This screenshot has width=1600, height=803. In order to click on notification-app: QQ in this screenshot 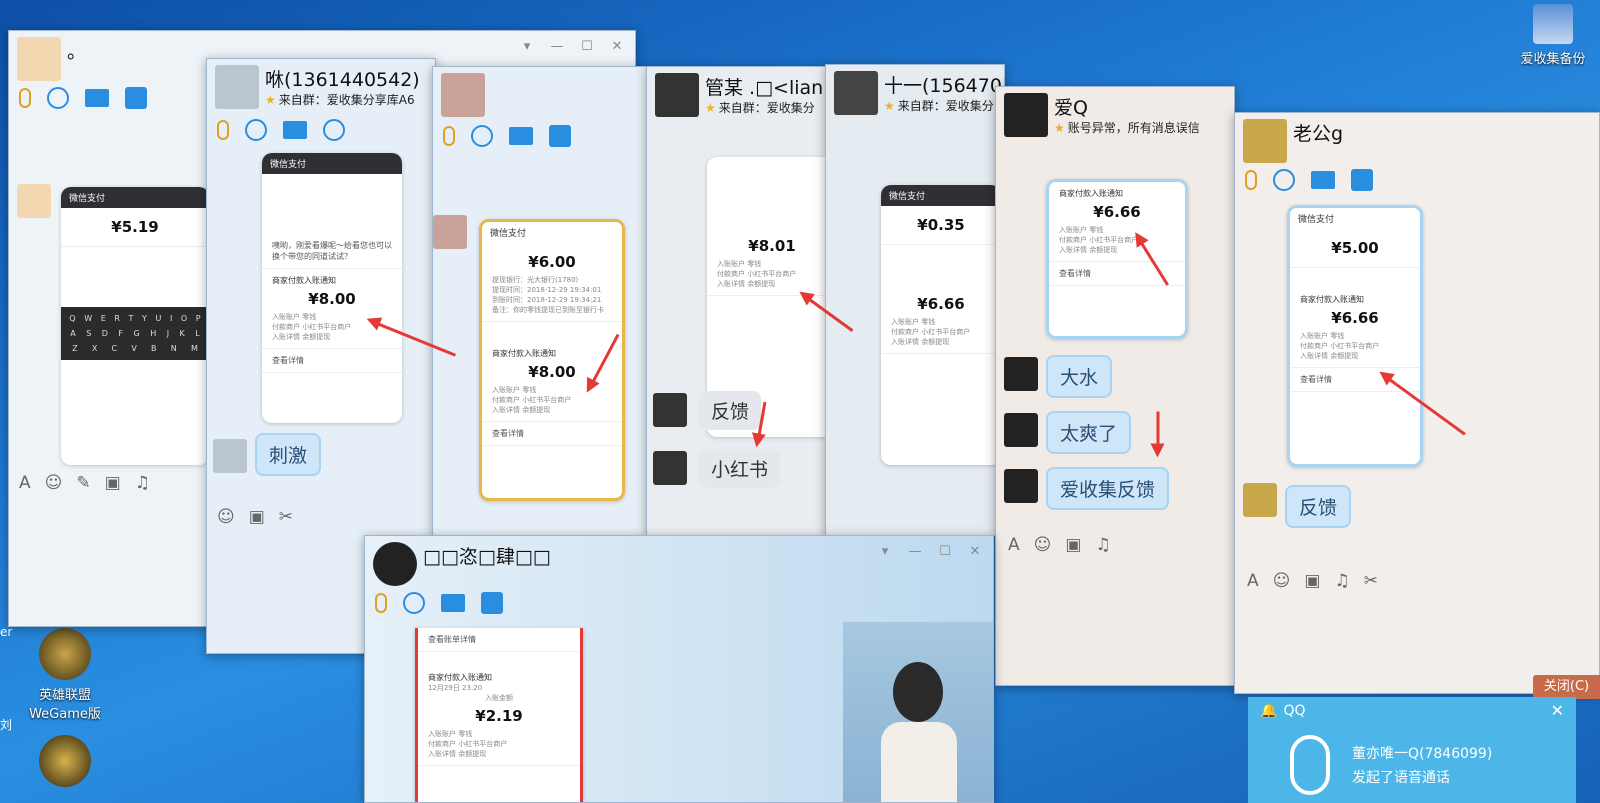, I will do `click(1294, 711)`.